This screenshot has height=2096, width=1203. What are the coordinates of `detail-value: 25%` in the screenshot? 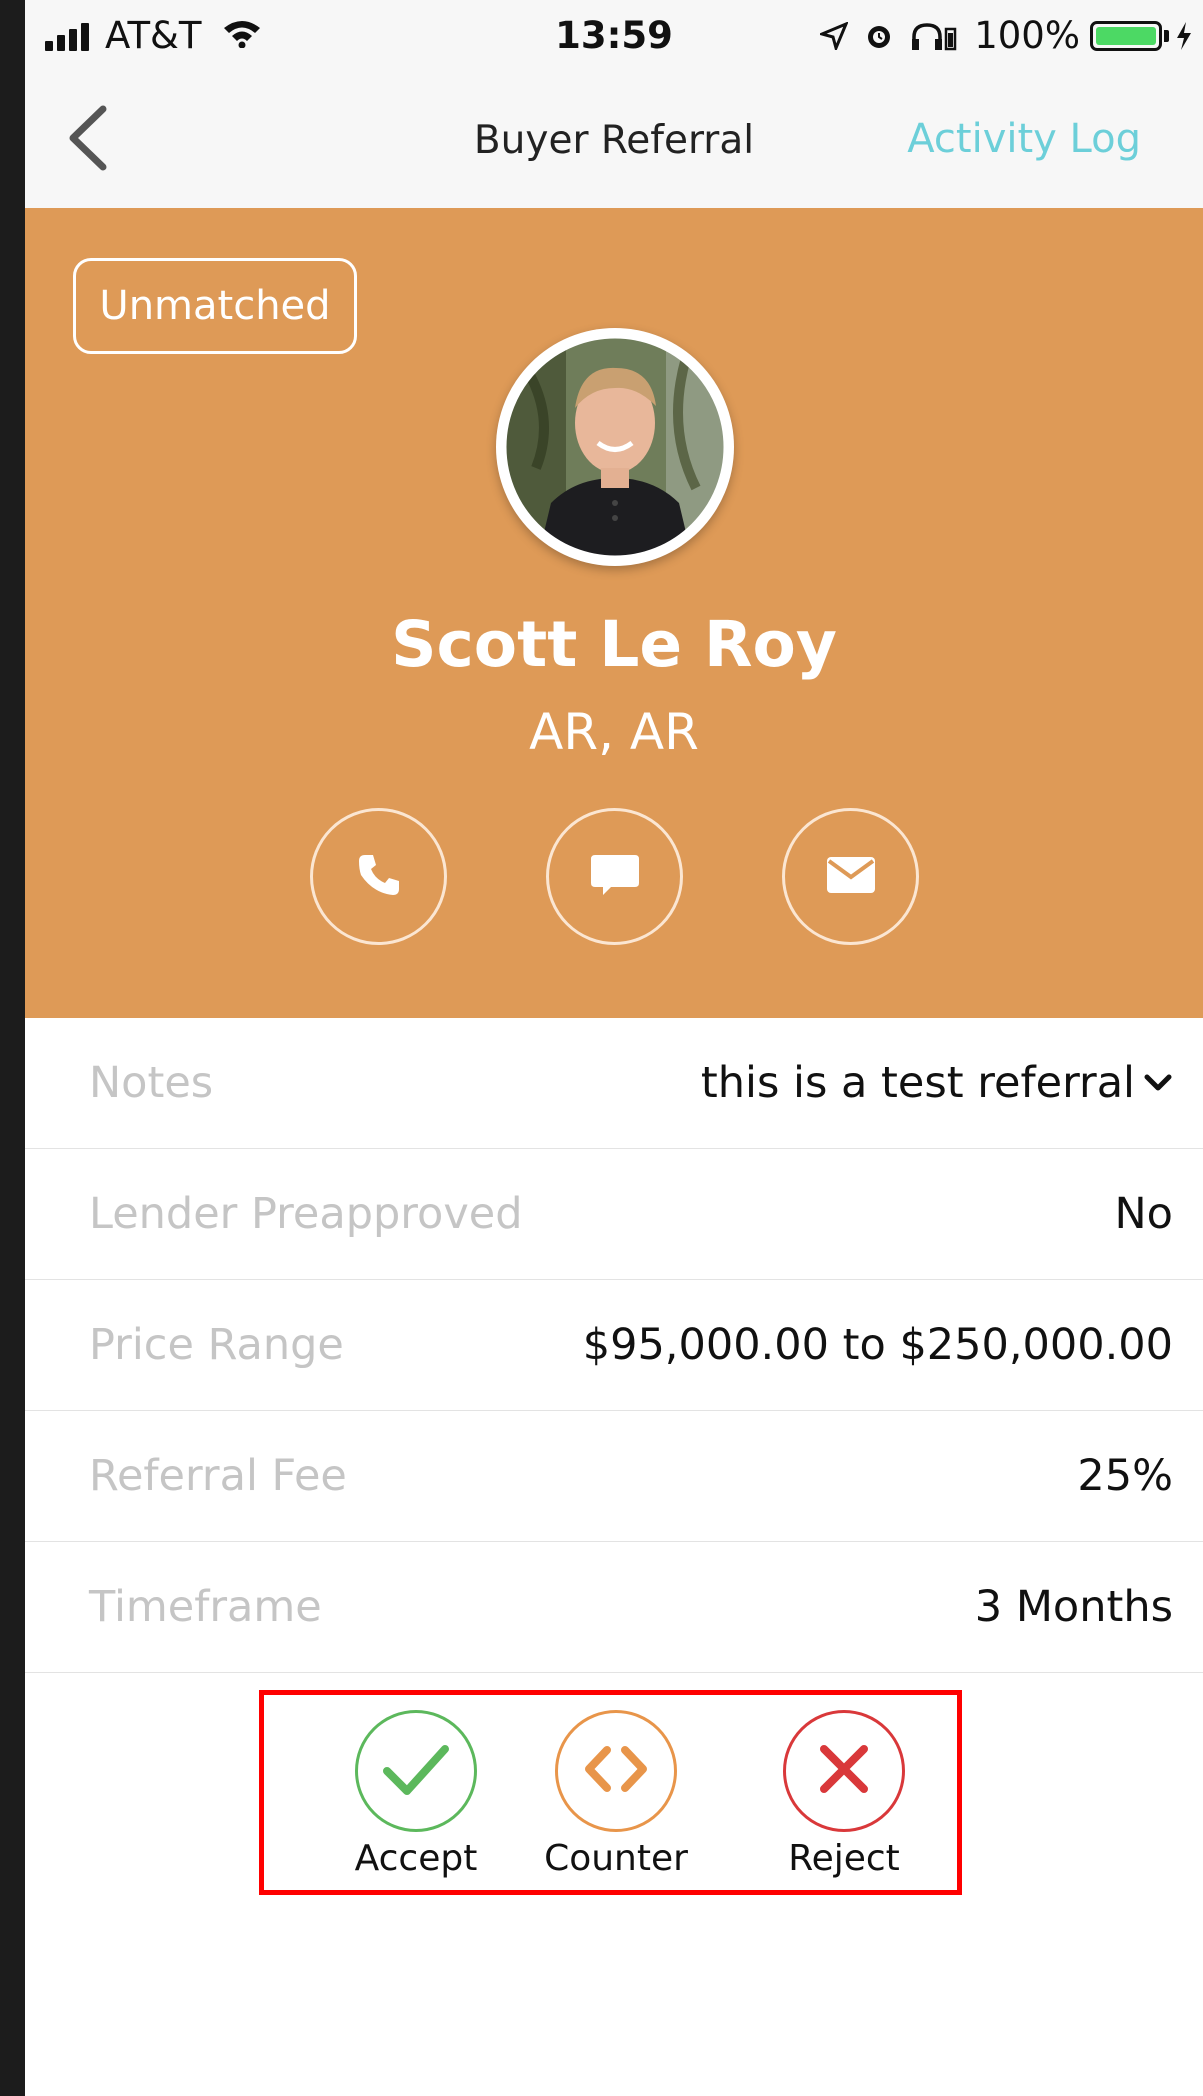 It's located at (1125, 1476).